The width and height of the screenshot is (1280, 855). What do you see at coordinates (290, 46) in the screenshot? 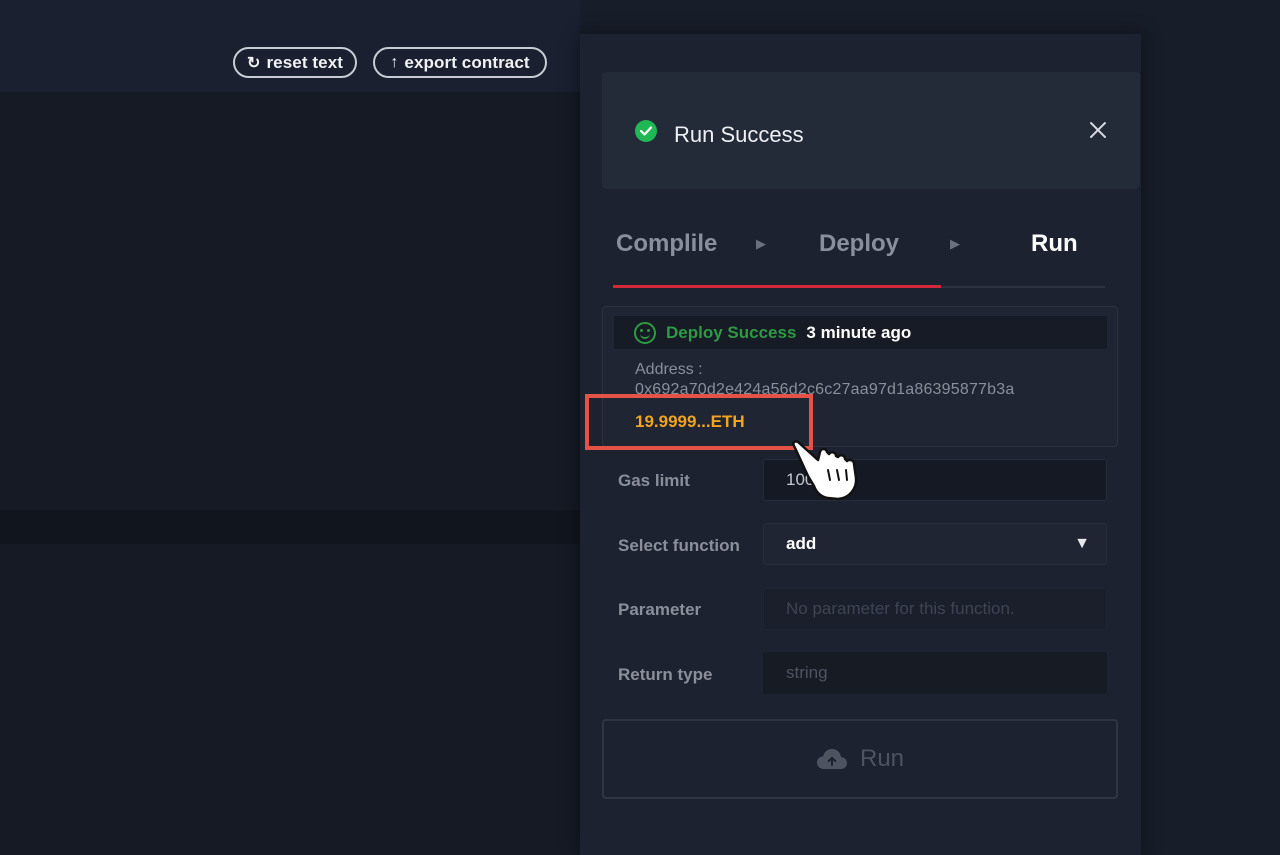
I see `editor-toolbar` at bounding box center [290, 46].